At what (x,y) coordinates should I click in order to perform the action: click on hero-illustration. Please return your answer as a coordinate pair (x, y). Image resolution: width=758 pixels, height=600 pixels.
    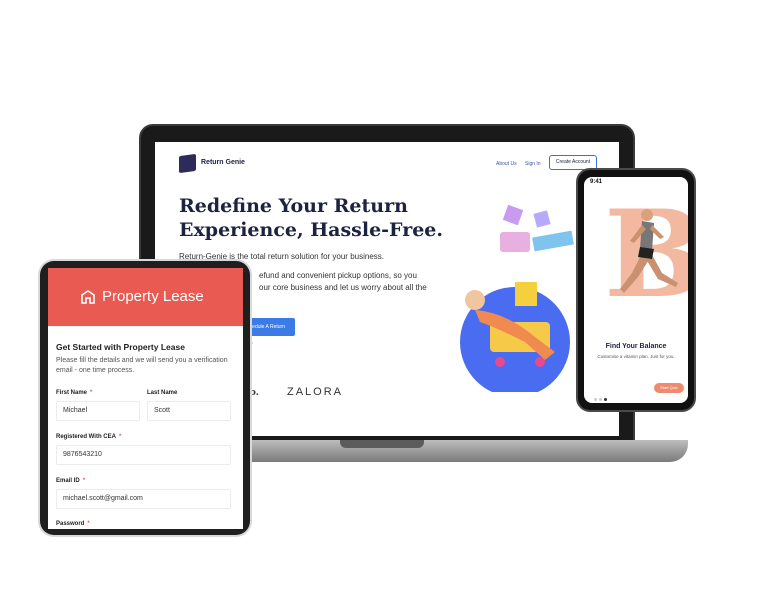
    Looking at the image, I should click on (517, 298).